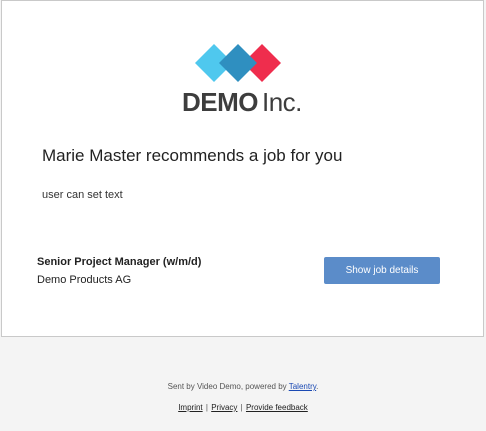  What do you see at coordinates (282, 102) in the screenshot?
I see `logo-text-light: Inc.` at bounding box center [282, 102].